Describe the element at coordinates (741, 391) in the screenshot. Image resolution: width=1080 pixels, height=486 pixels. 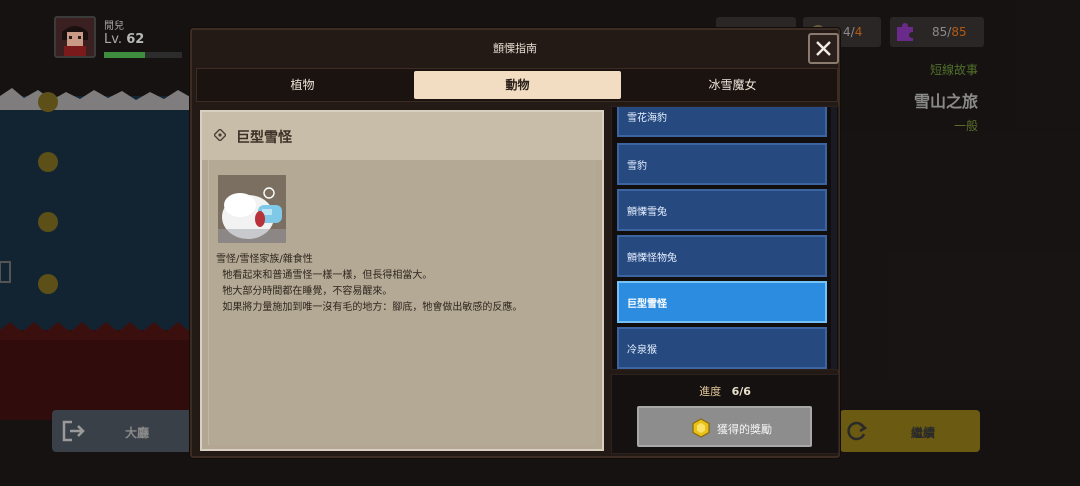
I see `progress-value: 6/6` at that location.